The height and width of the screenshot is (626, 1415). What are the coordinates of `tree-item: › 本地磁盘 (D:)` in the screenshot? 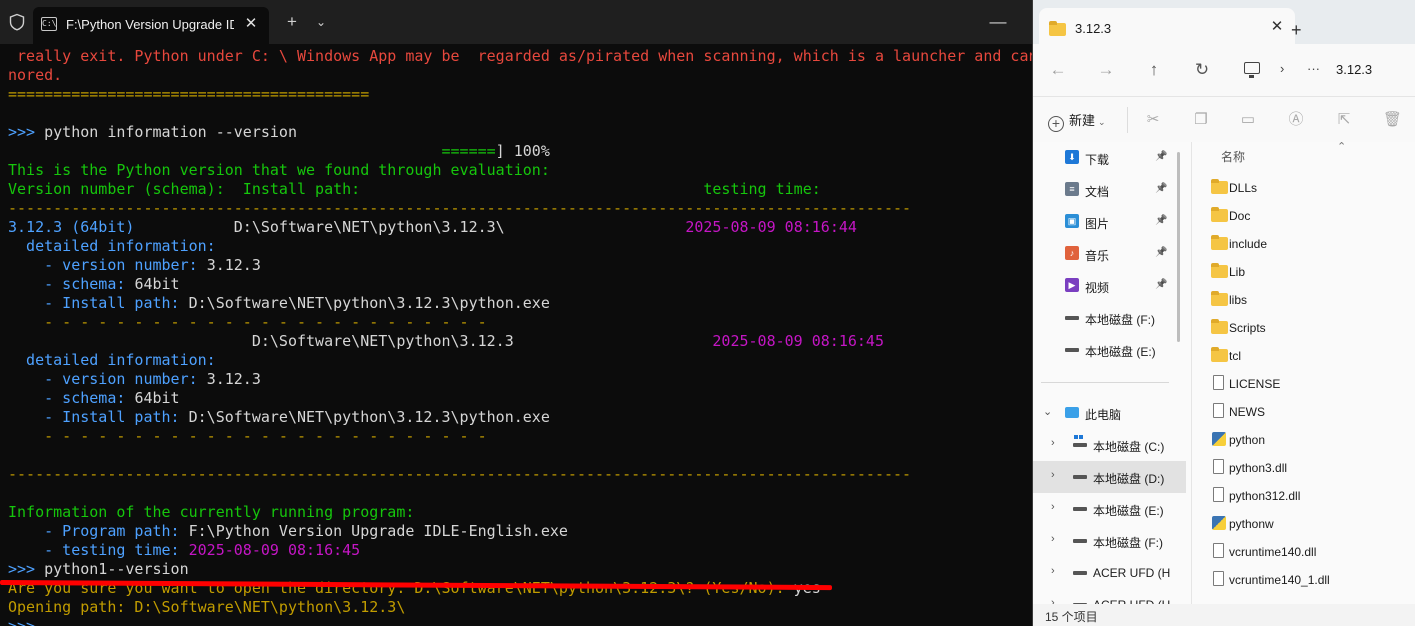 It's located at (1109, 477).